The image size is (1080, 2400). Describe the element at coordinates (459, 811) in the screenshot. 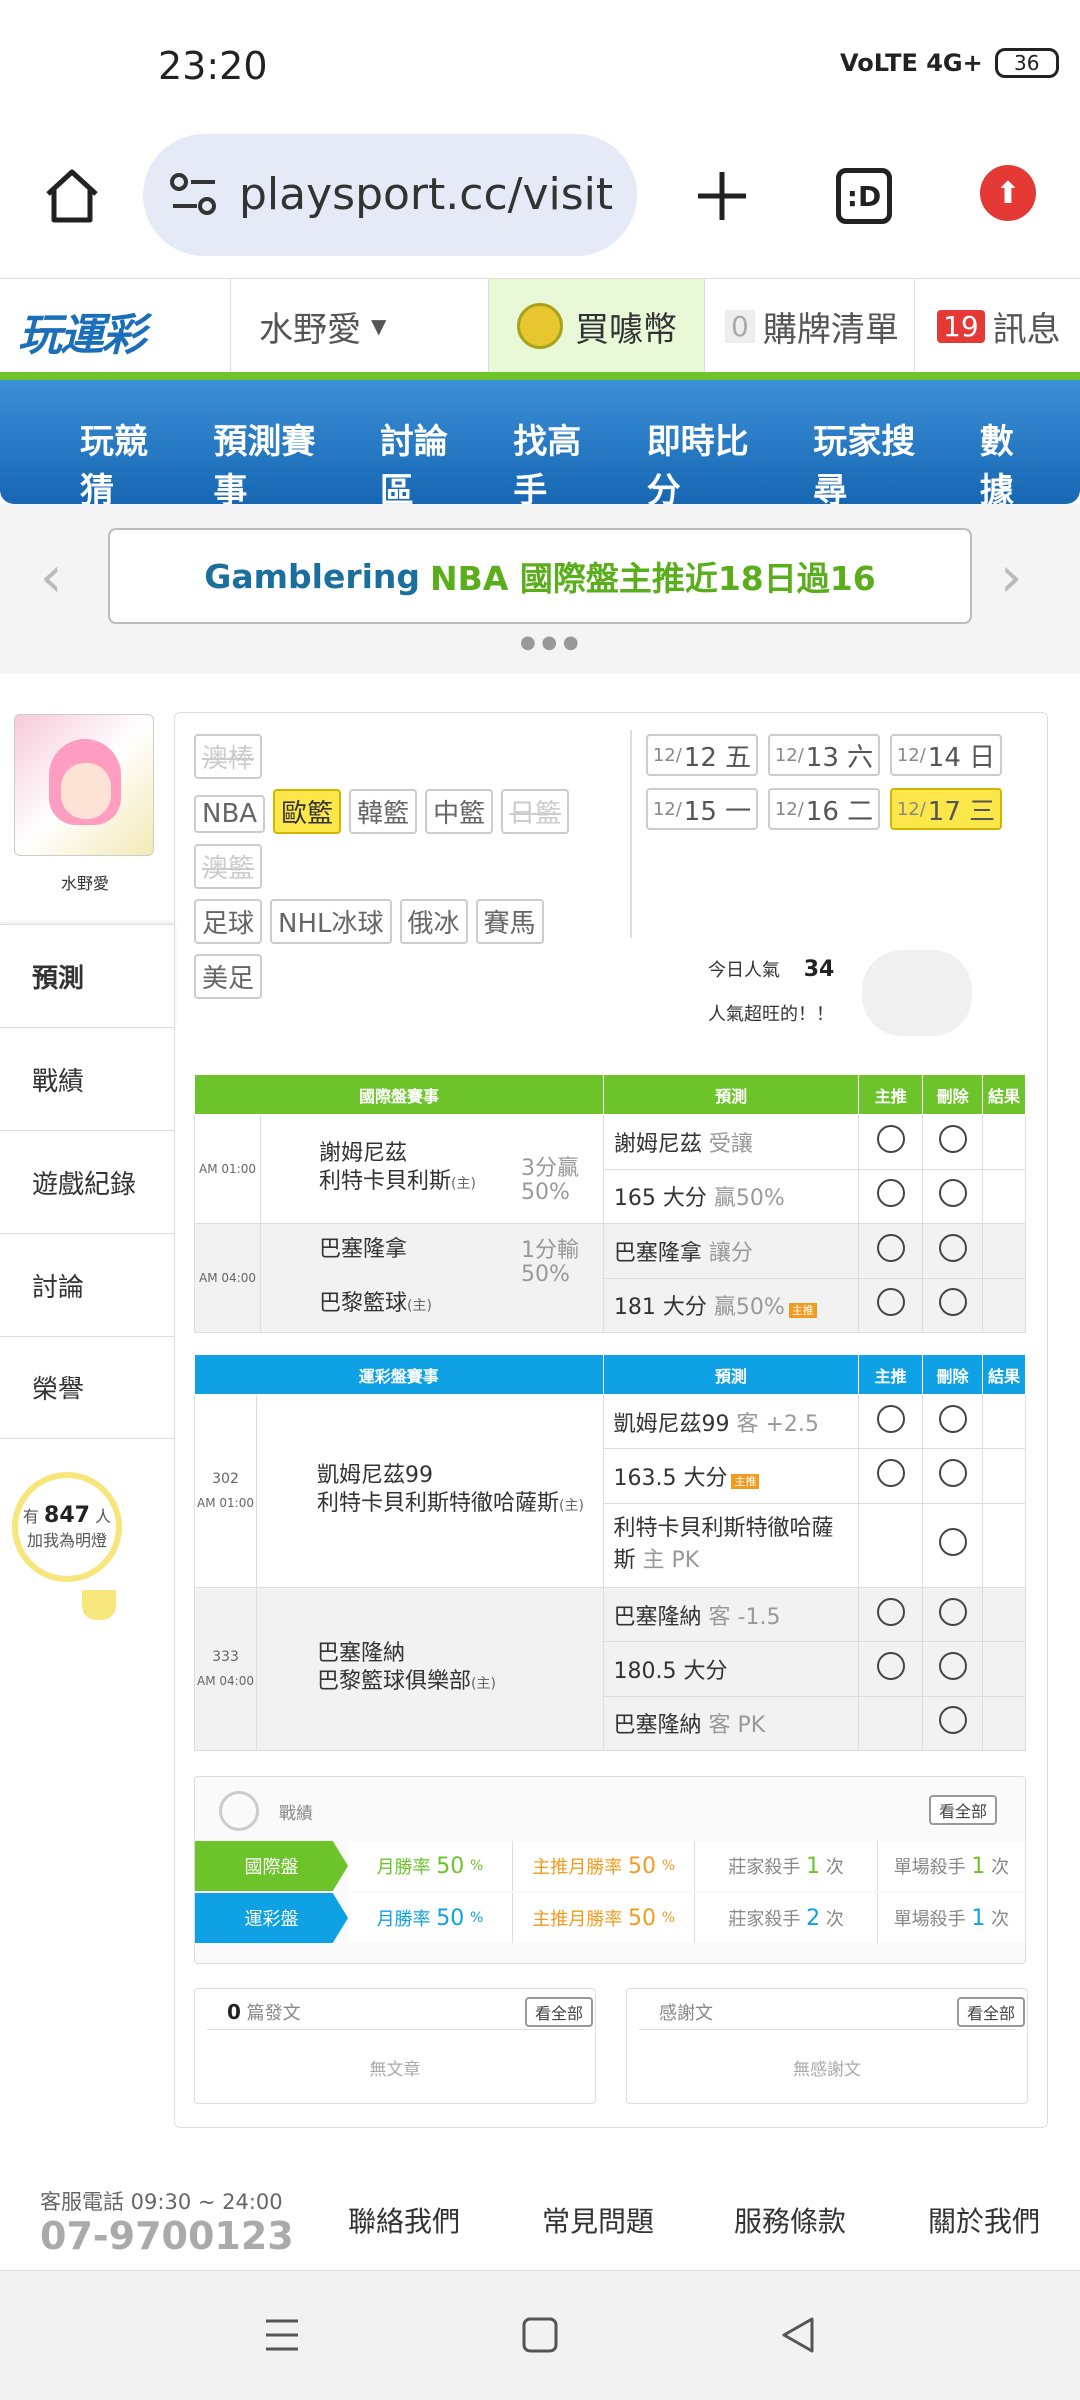

I see `league-tag: 中籃` at that location.